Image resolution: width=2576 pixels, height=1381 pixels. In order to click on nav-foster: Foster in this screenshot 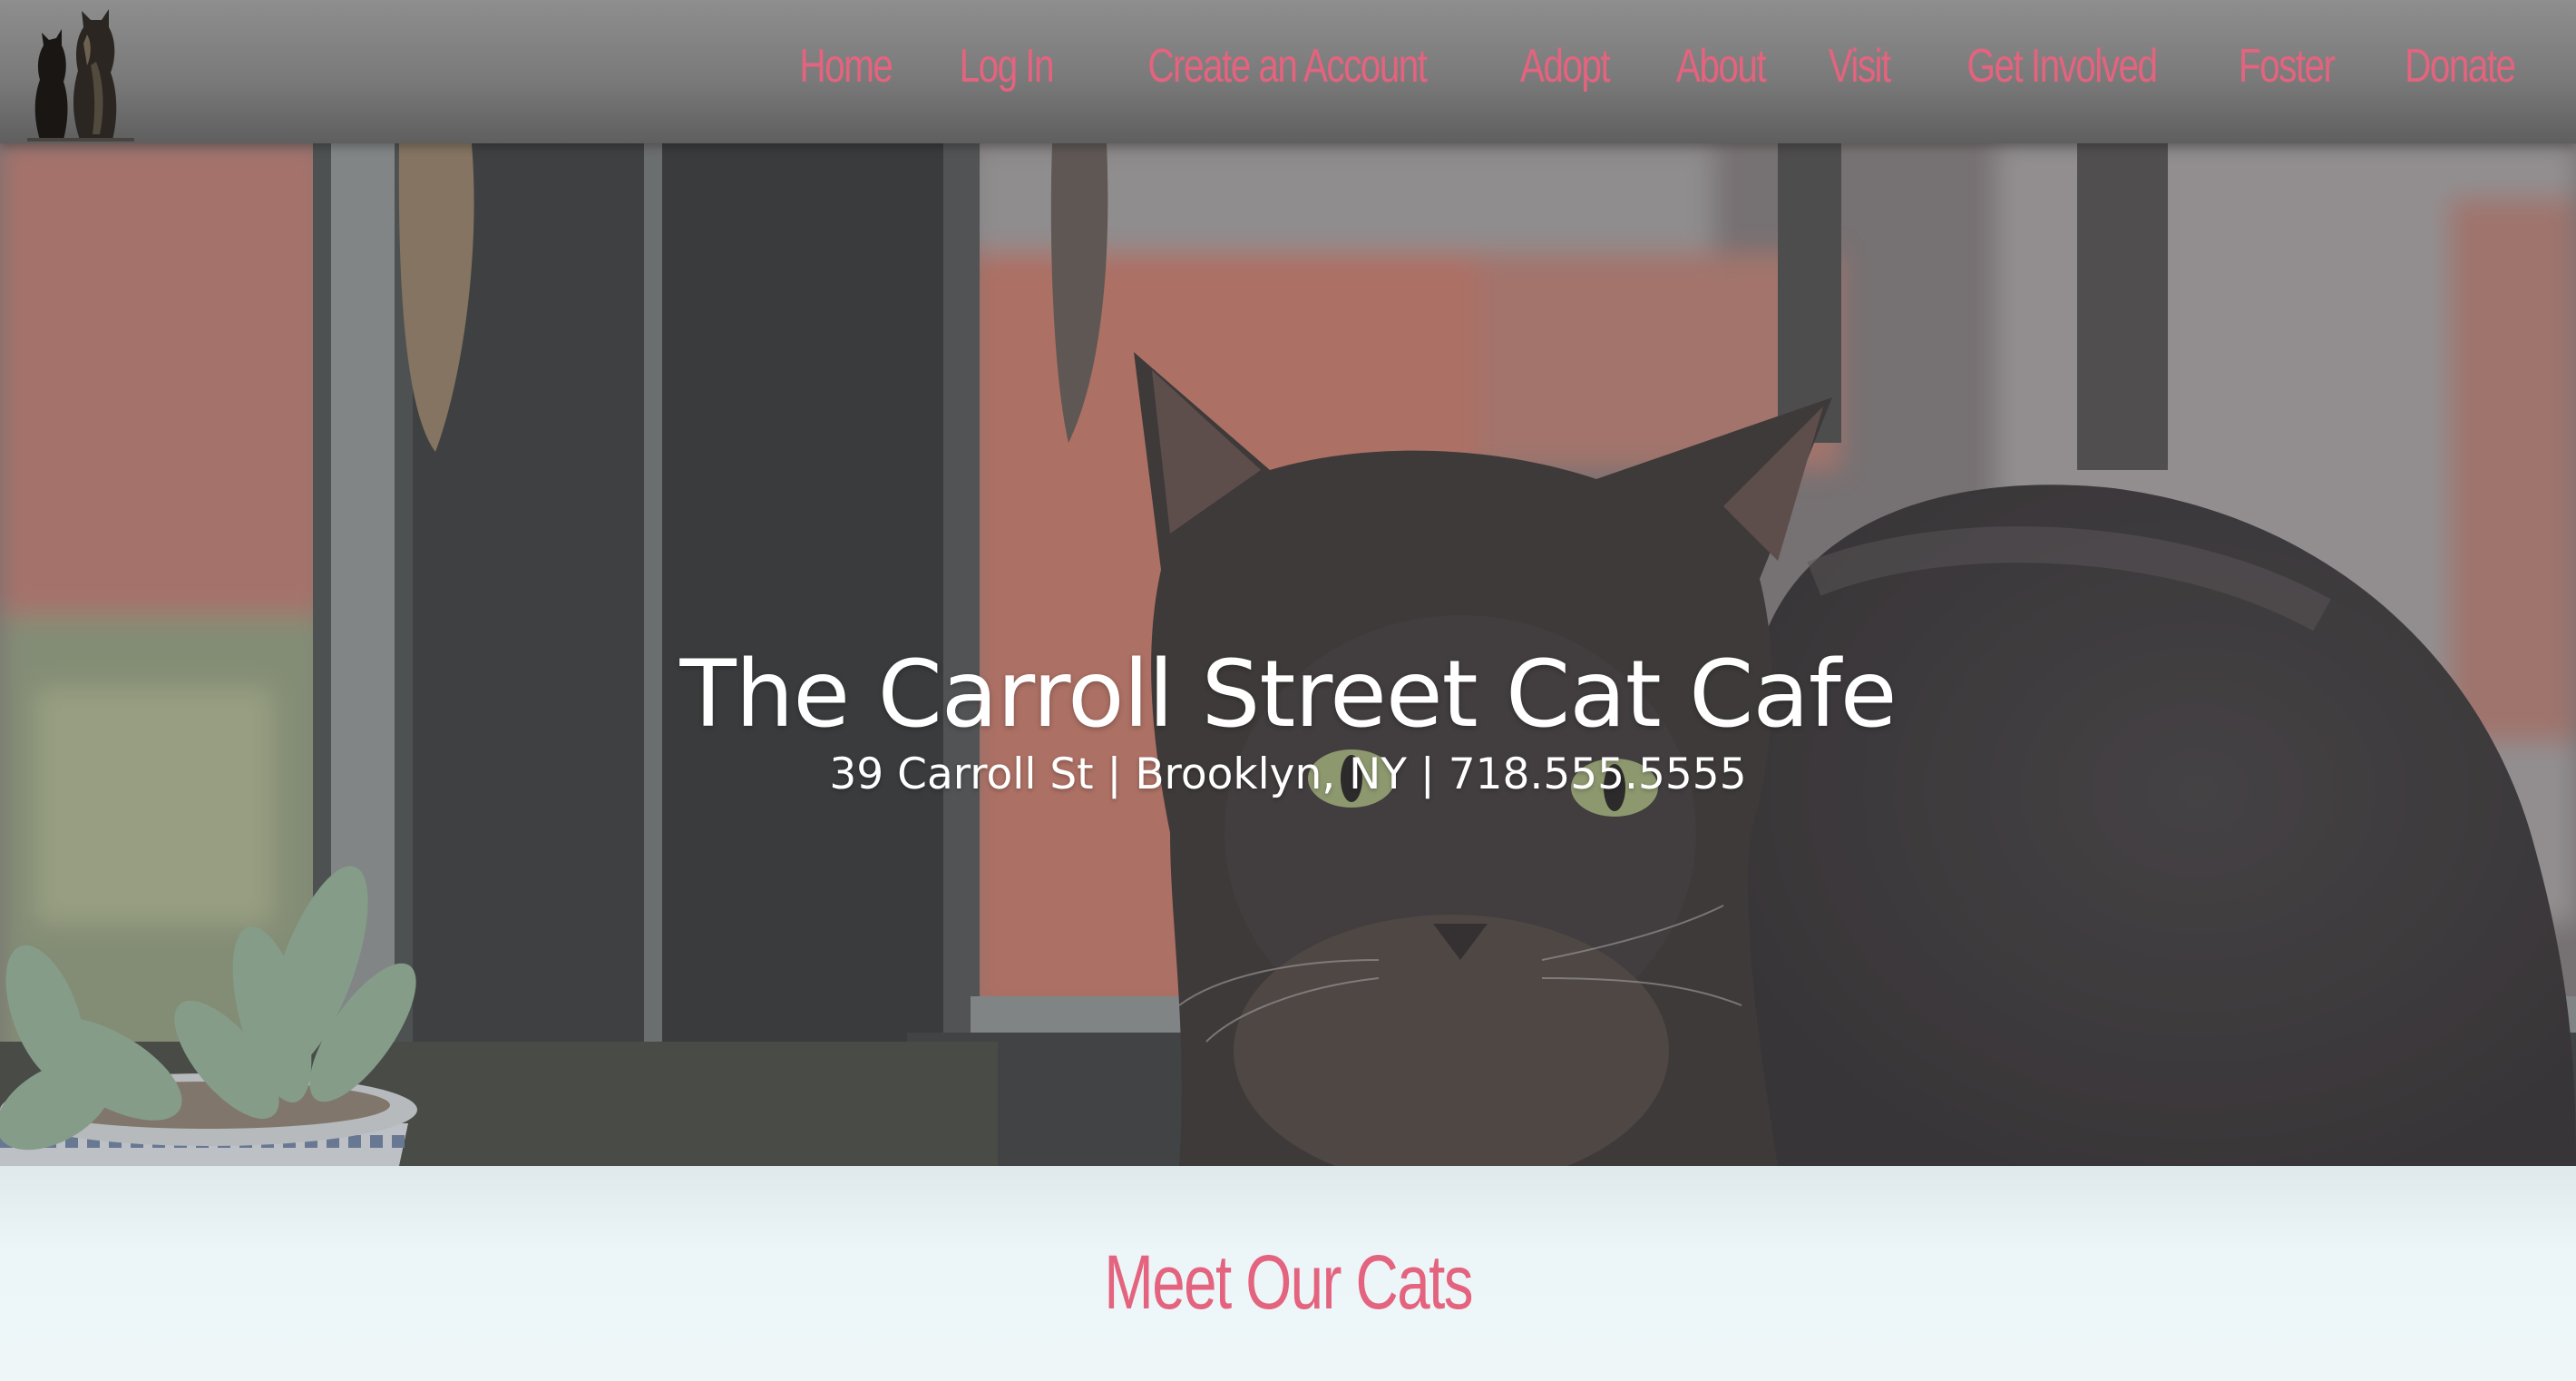, I will do `click(2287, 66)`.